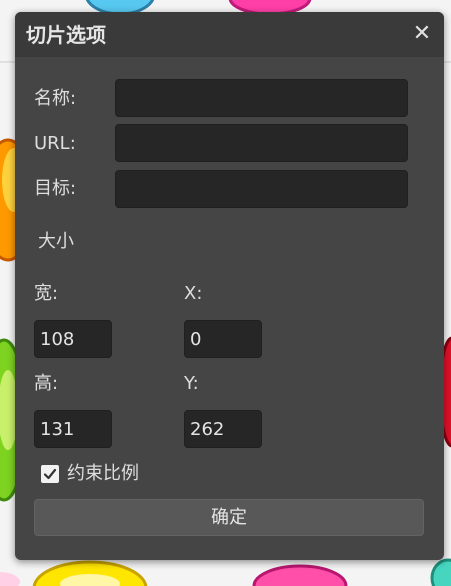 This screenshot has height=586, width=451. What do you see at coordinates (223, 339) in the screenshot?
I see `x-input` at bounding box center [223, 339].